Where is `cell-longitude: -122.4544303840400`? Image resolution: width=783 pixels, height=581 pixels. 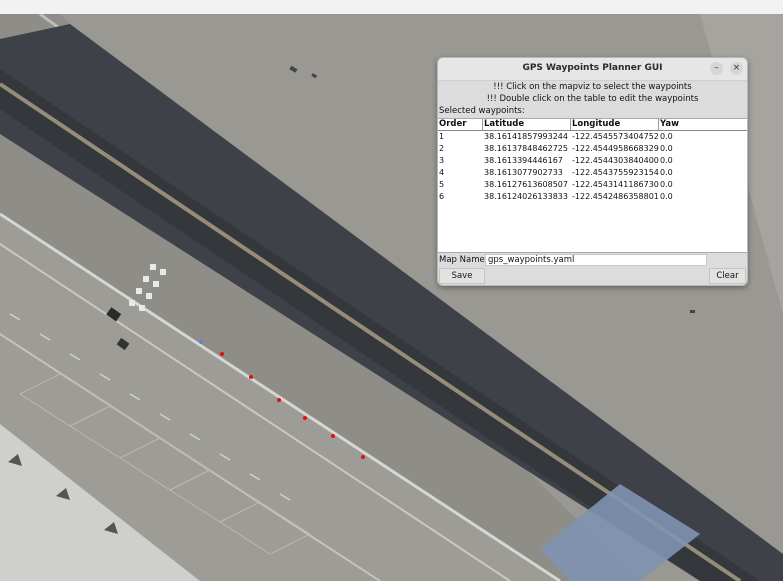 cell-longitude: -122.4544303840400 is located at coordinates (615, 161).